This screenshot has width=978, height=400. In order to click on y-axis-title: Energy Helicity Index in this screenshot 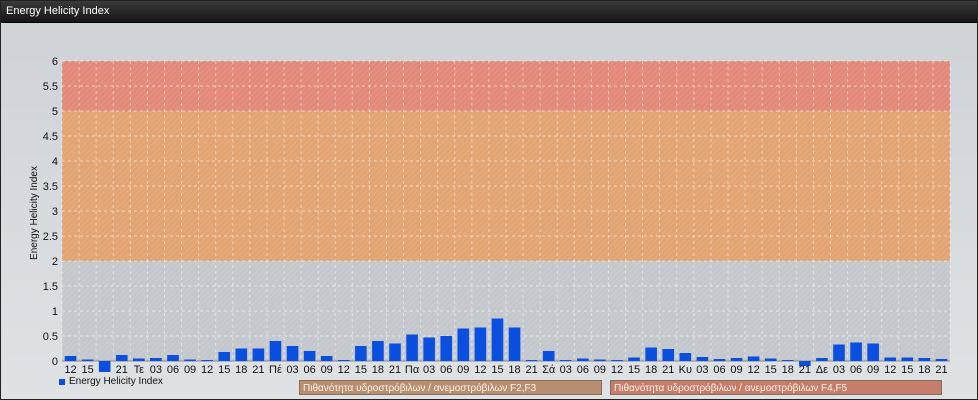, I will do `click(34, 213)`.